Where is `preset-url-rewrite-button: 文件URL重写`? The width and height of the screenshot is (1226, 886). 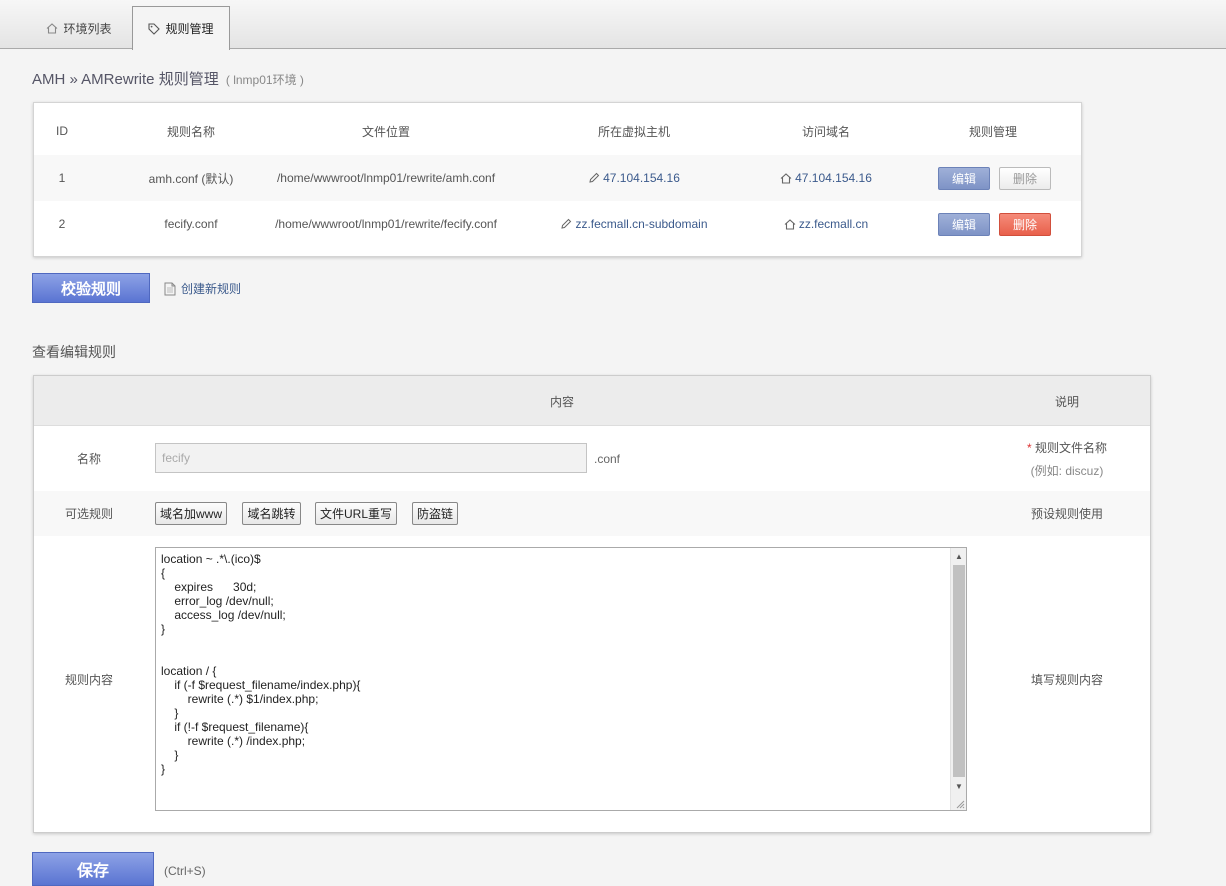 preset-url-rewrite-button: 文件URL重写 is located at coordinates (356, 513).